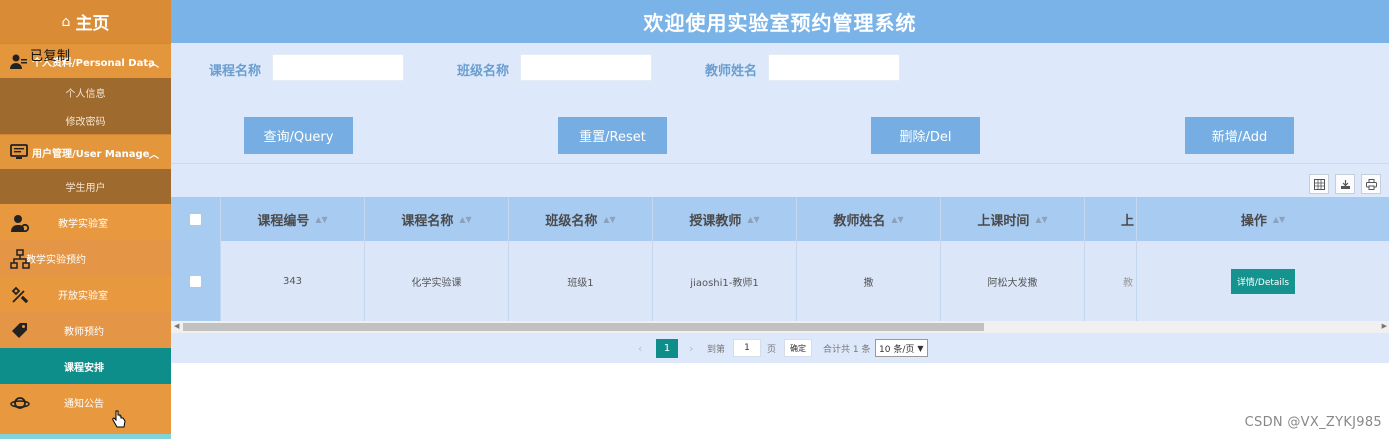 The height and width of the screenshot is (439, 1389). What do you see at coordinates (83, 224) in the screenshot?
I see `sidebar-item-label: 教学实验室` at bounding box center [83, 224].